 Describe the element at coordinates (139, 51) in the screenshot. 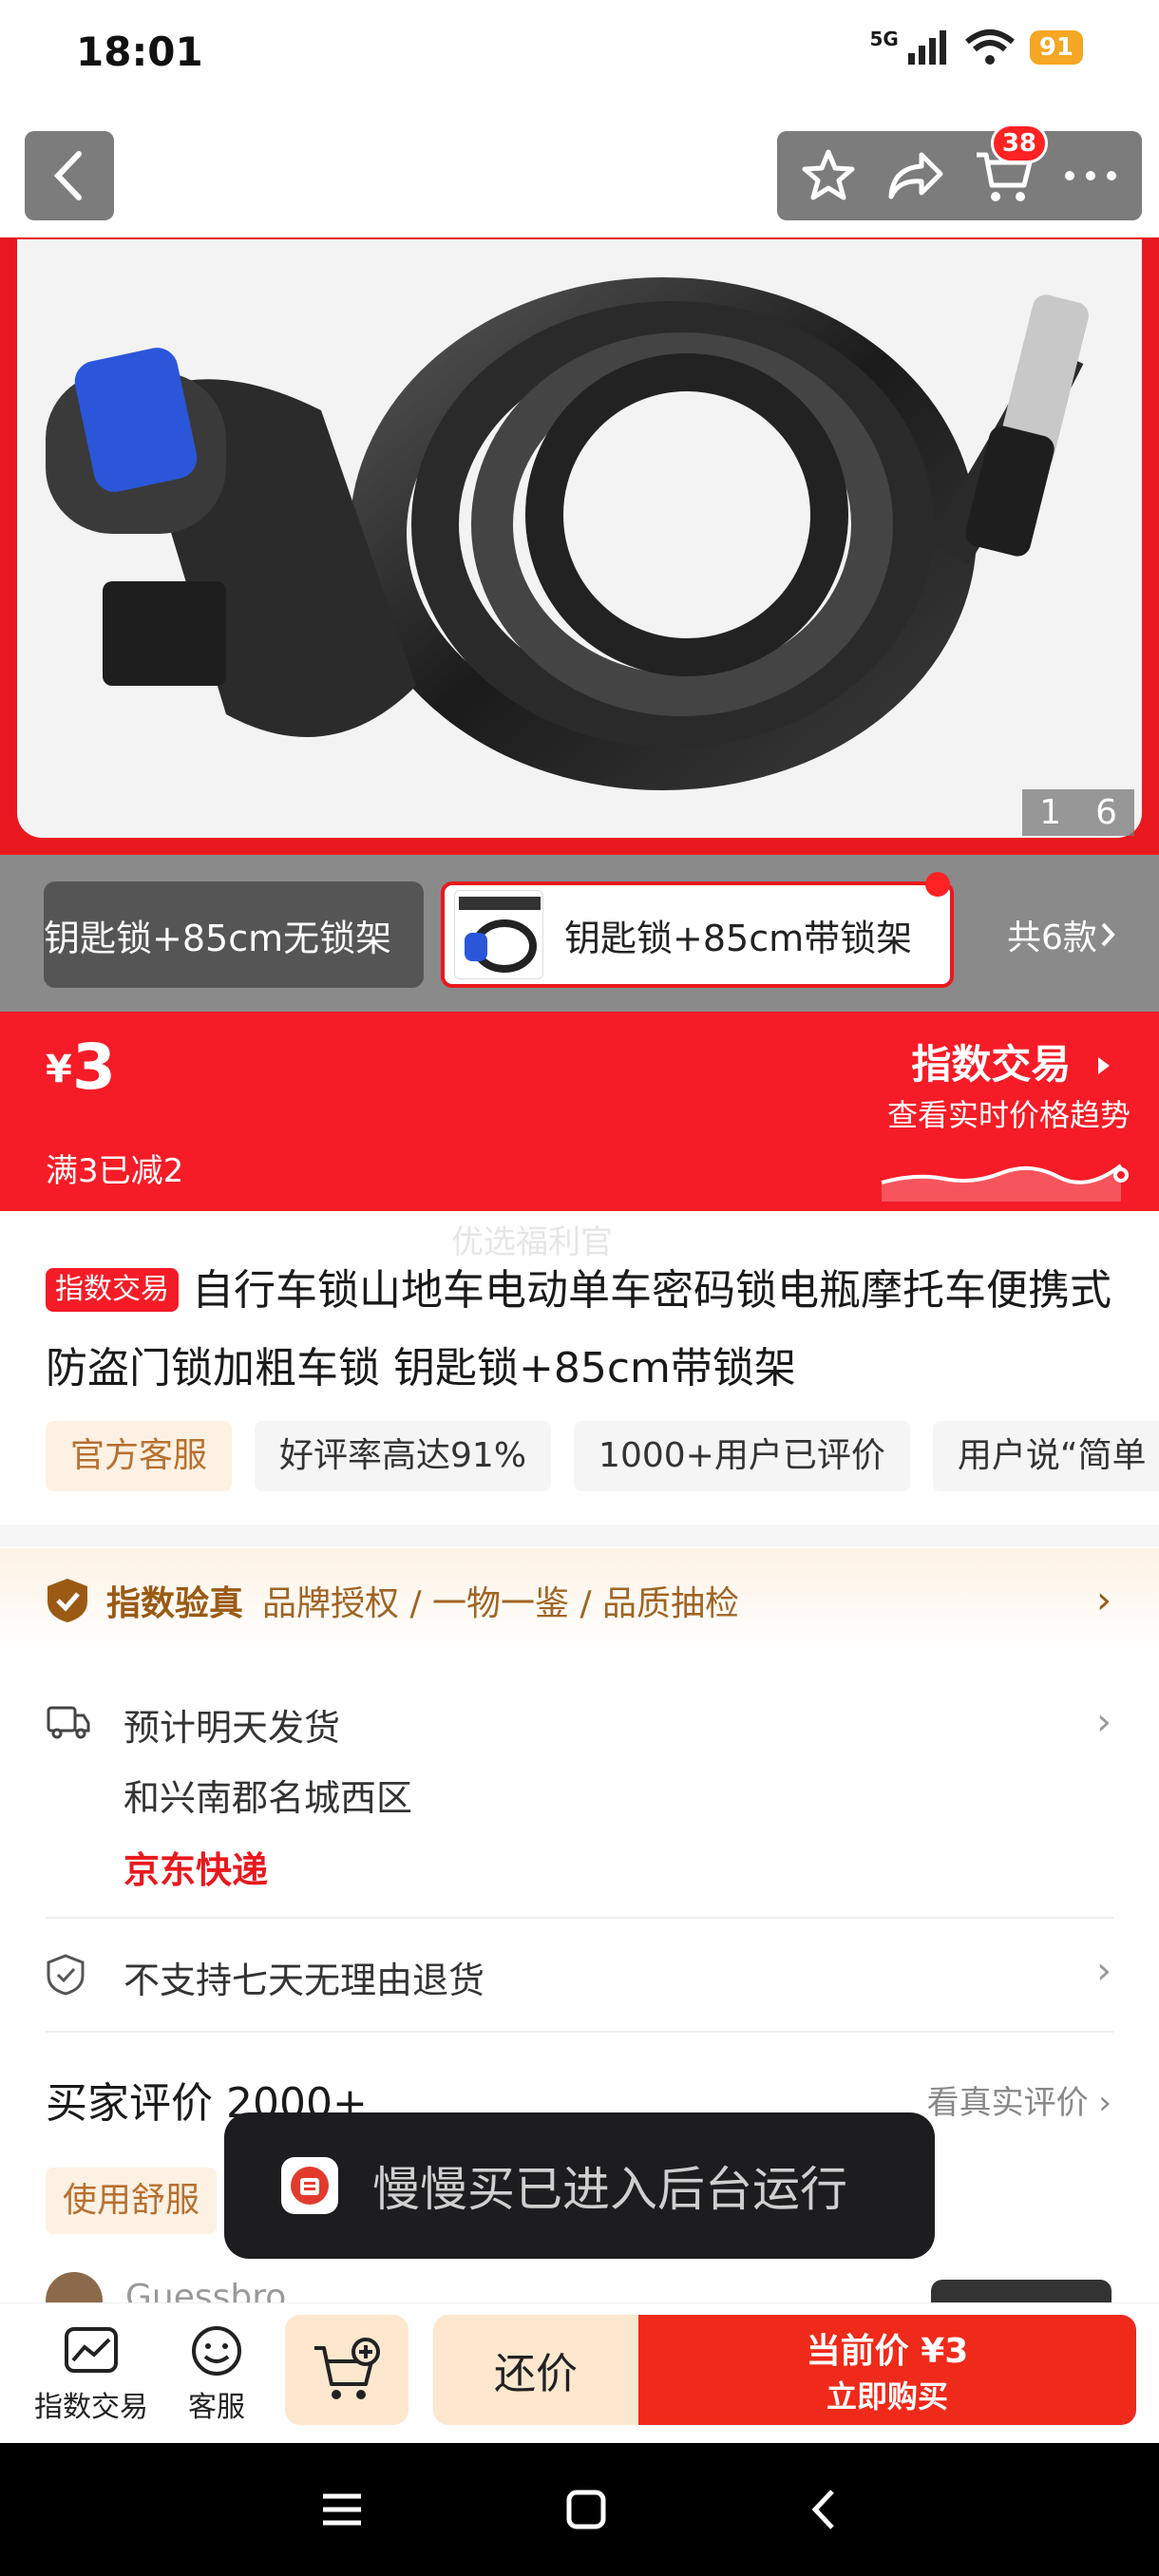

I see `status-time: 18:01` at that location.